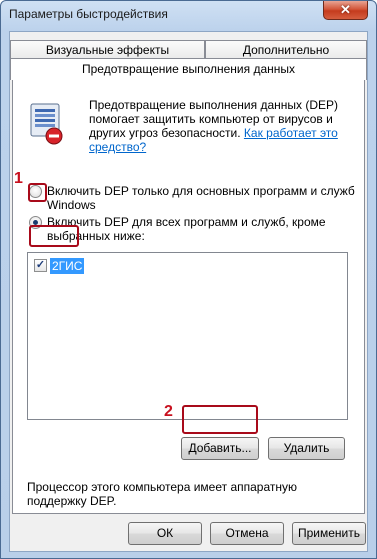  I want to click on annotation-step-2: 2, so click(168, 411).